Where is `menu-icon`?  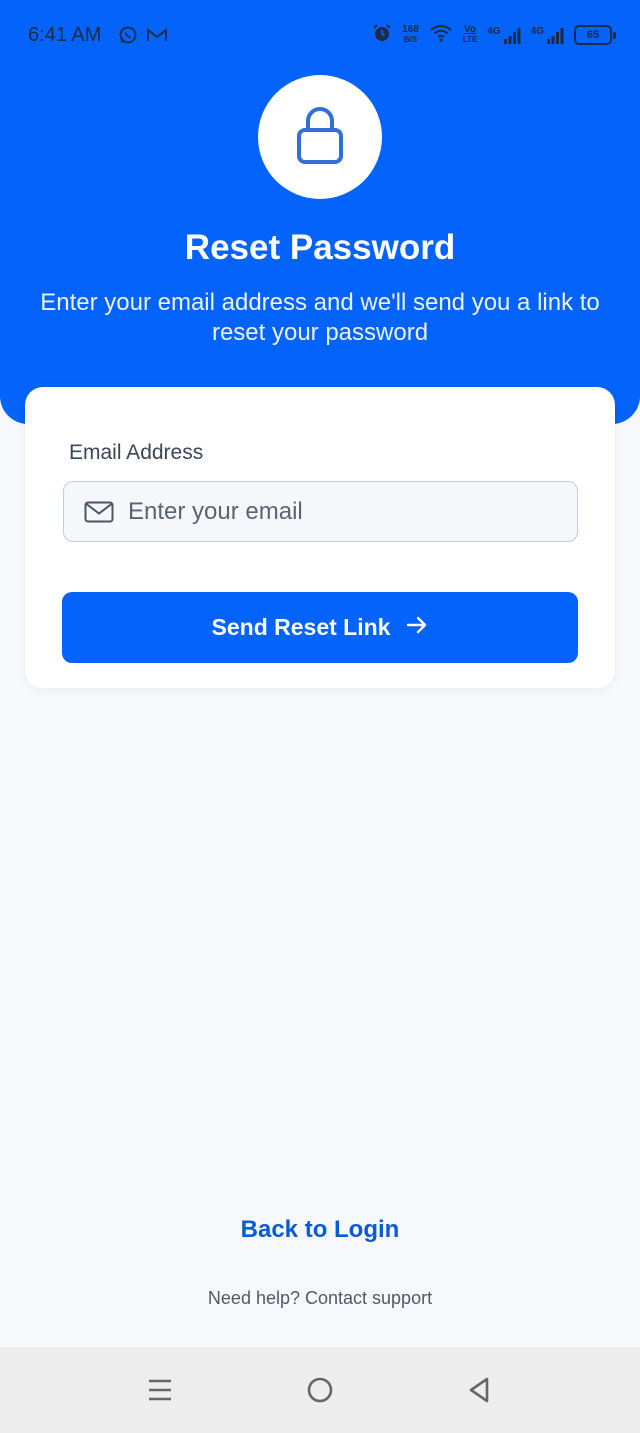 menu-icon is located at coordinates (160, 1390).